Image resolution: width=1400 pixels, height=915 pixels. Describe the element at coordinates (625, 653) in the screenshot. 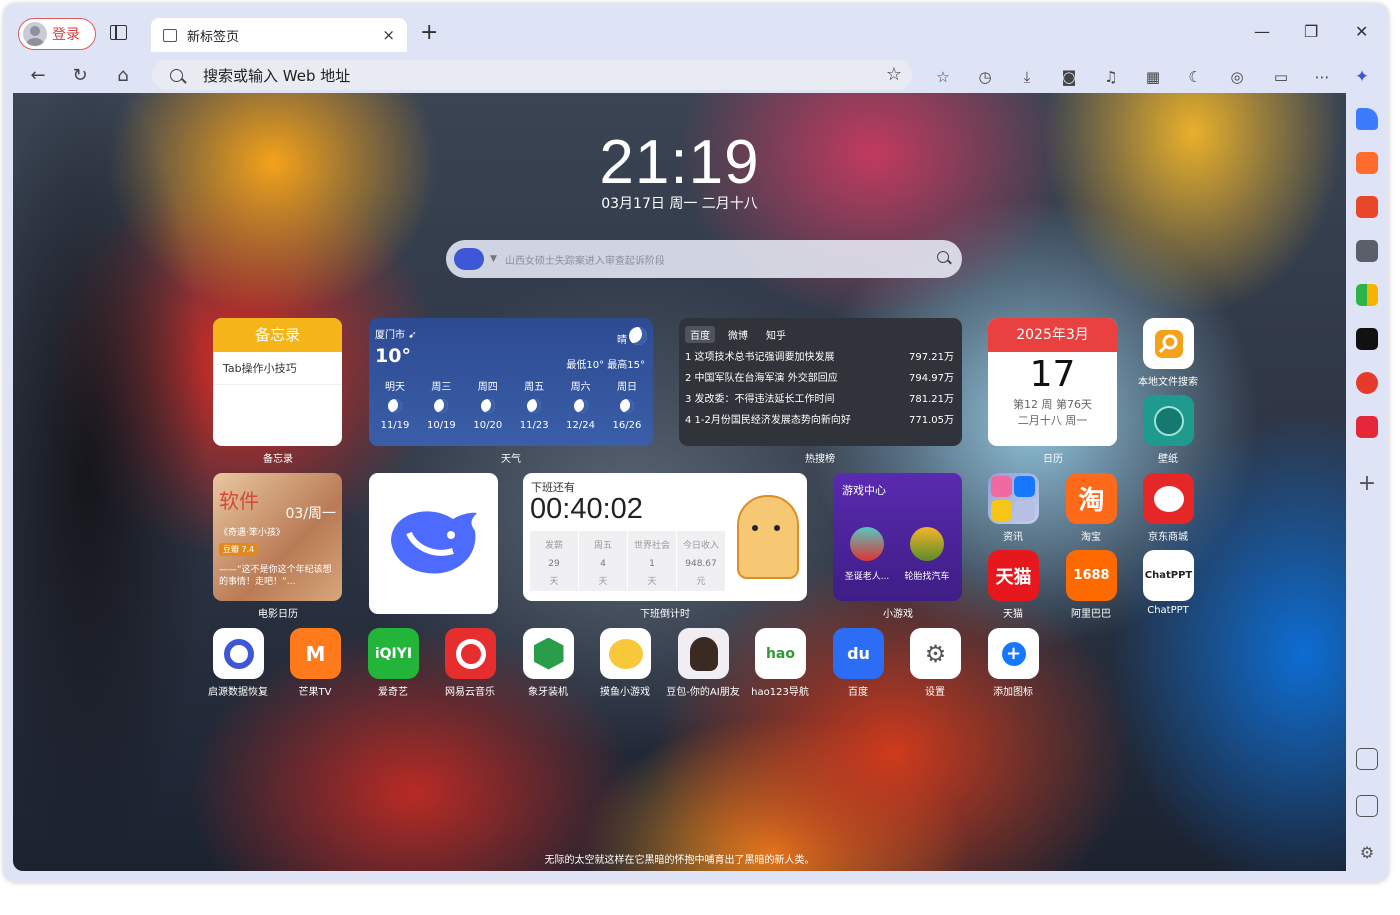

I see `fish-game-icon` at that location.